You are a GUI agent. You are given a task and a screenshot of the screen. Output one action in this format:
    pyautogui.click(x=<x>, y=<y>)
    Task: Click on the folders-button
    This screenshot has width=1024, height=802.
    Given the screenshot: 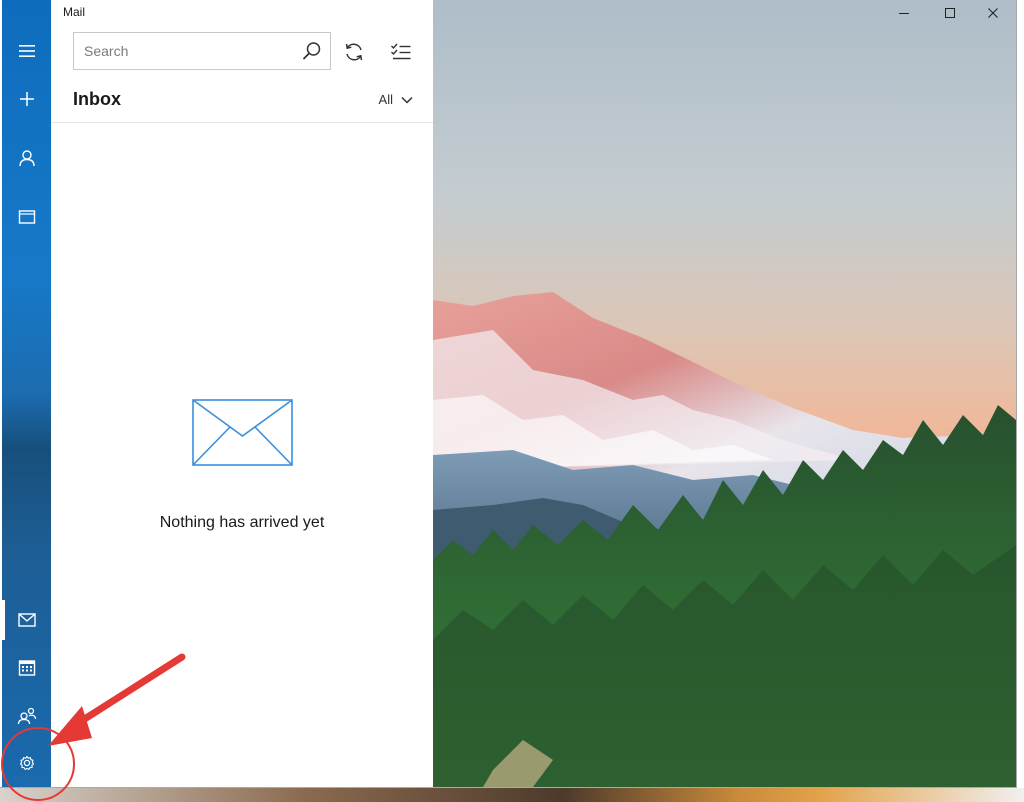 What is the action you would take?
    pyautogui.click(x=26, y=217)
    